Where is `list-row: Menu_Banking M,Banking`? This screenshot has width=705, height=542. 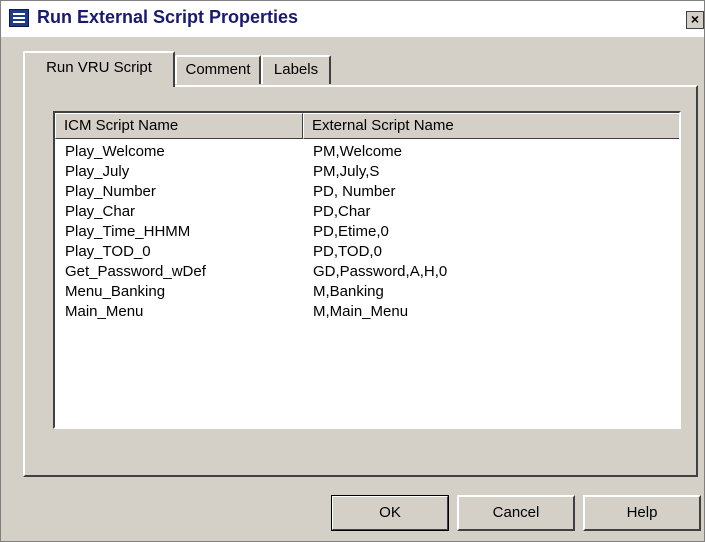 list-row: Menu_Banking M,Banking is located at coordinates (367, 293).